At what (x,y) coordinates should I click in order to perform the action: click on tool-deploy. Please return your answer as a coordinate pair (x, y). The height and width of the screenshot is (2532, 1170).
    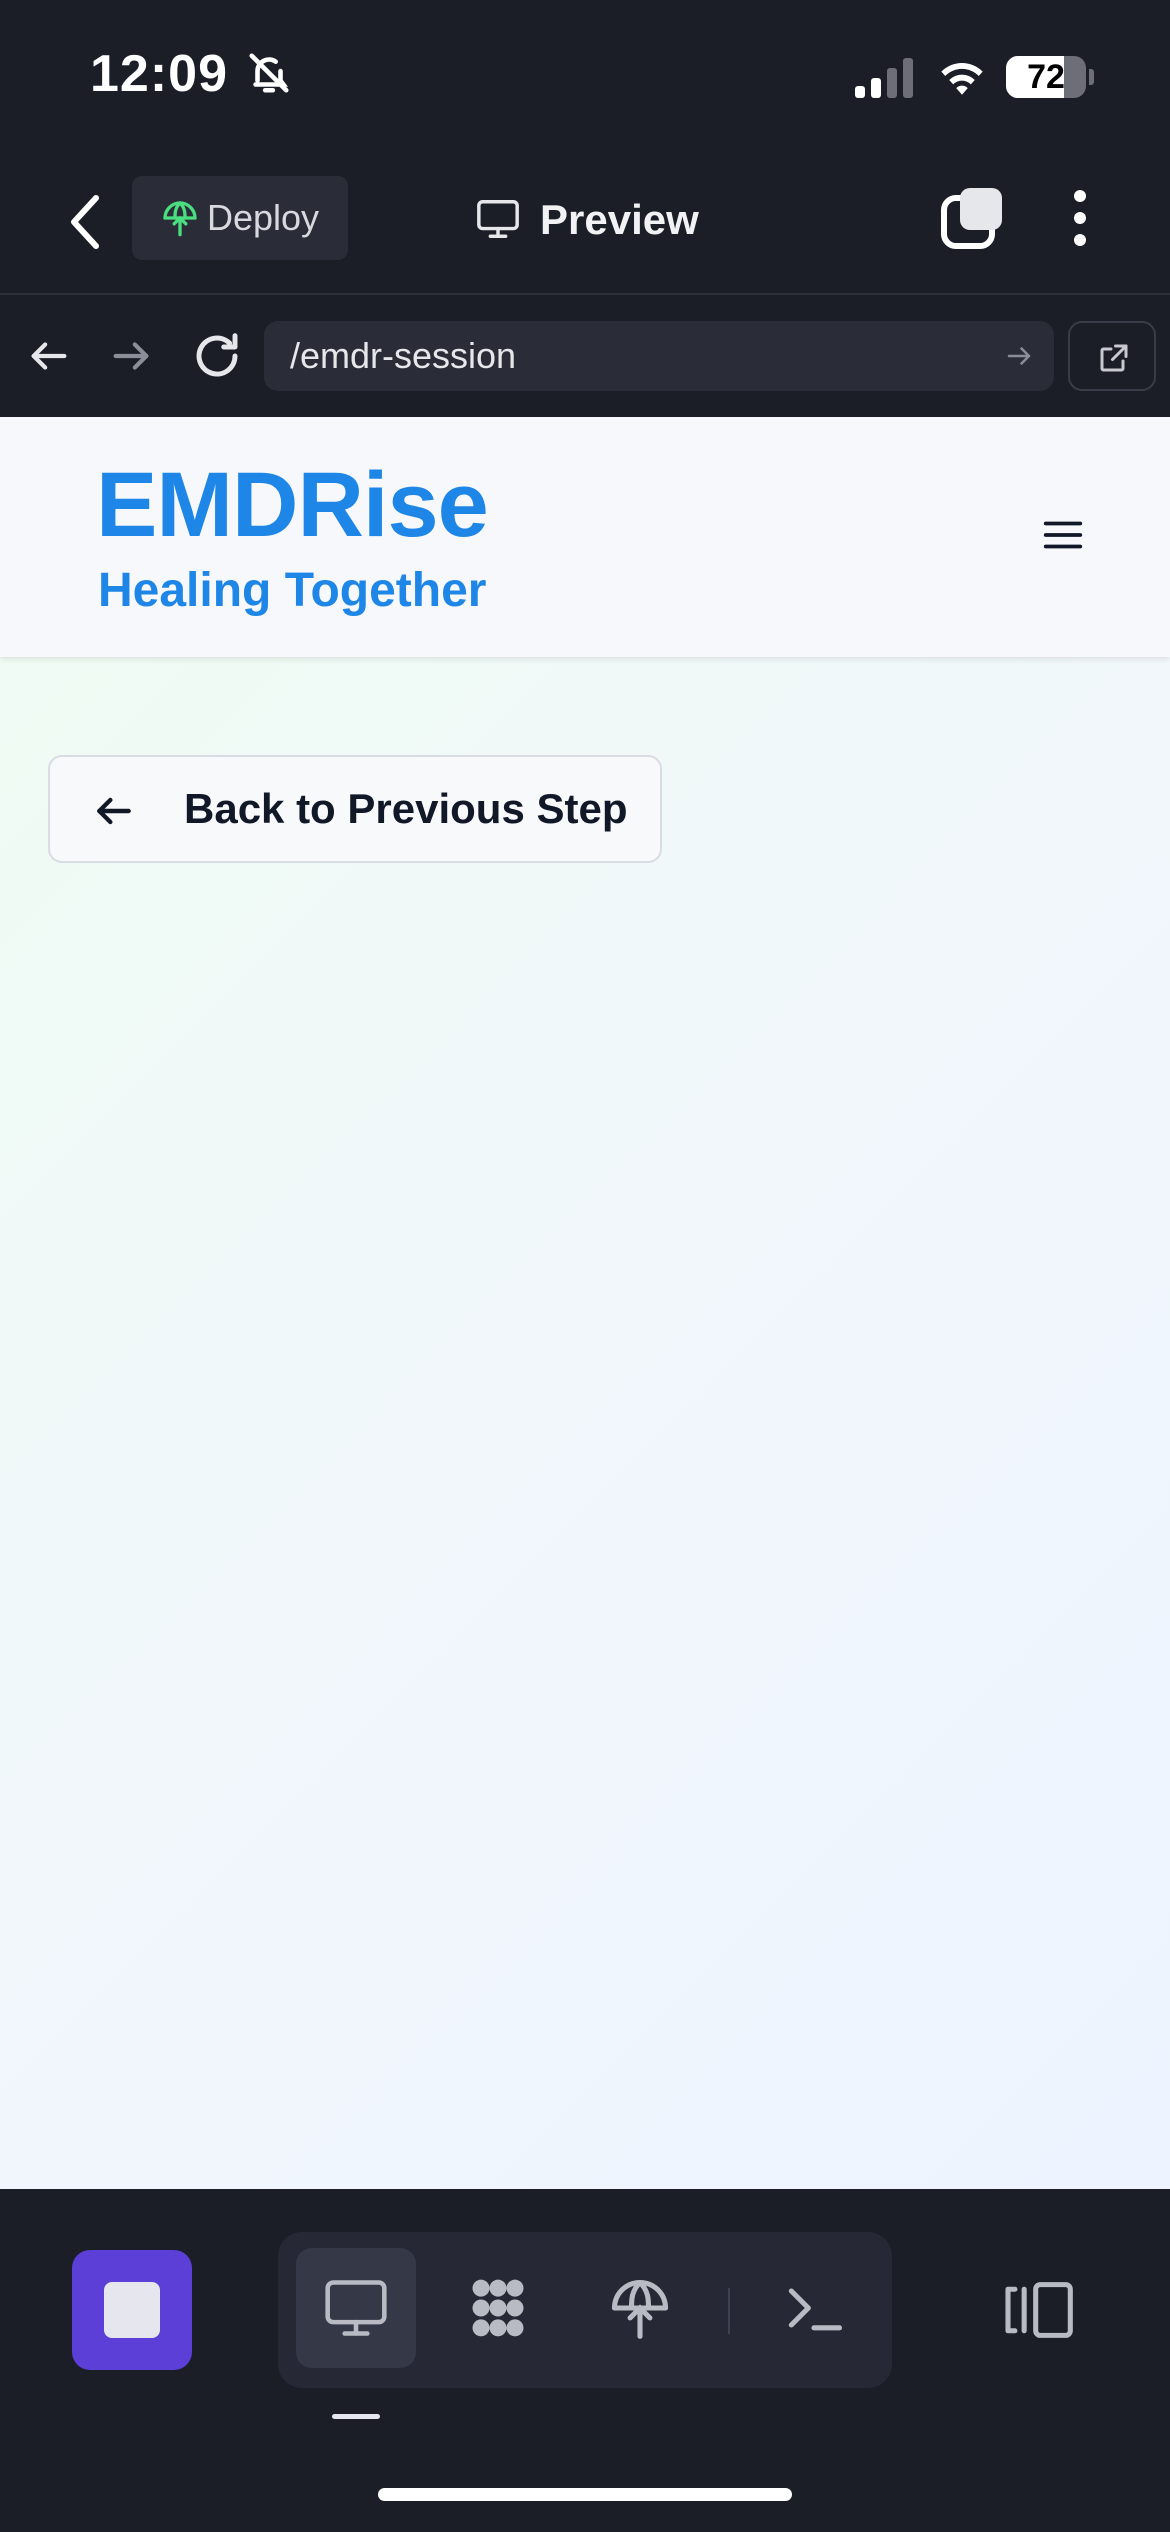
    Looking at the image, I should click on (640, 2308).